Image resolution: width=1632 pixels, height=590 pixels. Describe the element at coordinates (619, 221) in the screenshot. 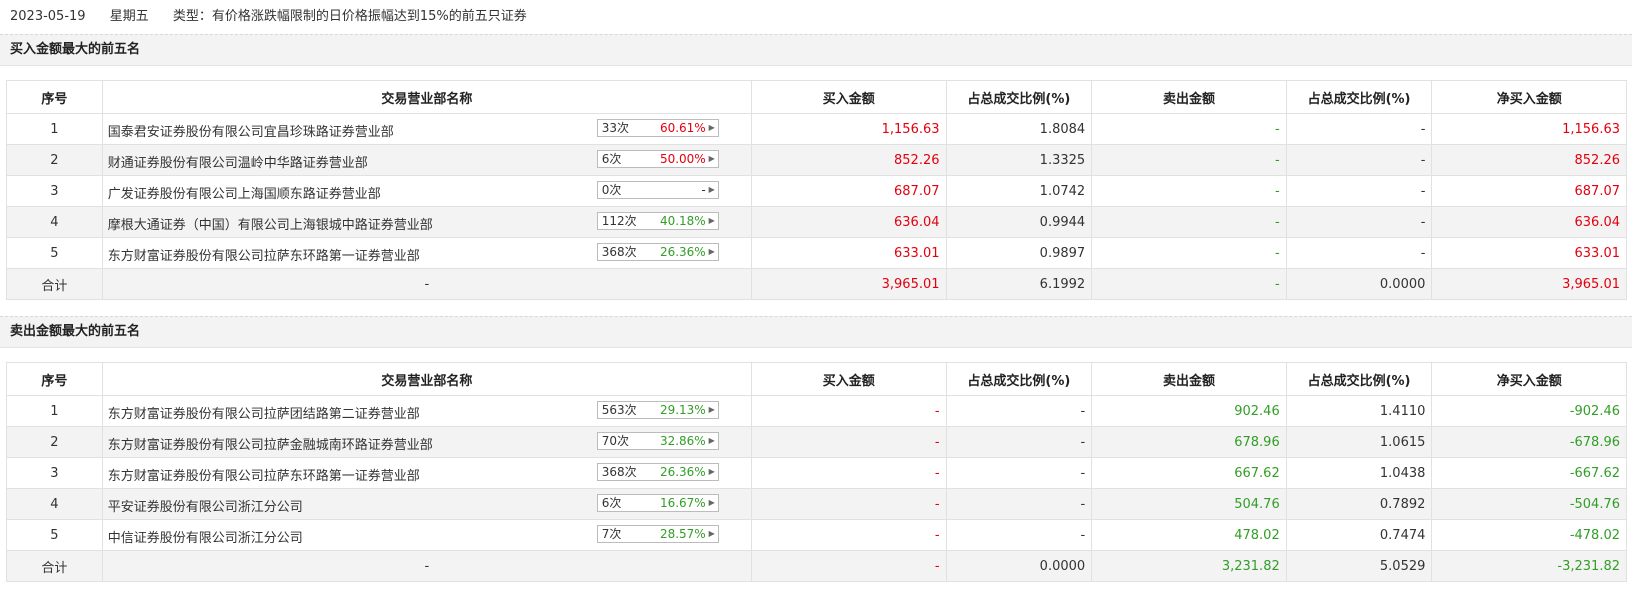

I see `appearance-count: 112次` at that location.